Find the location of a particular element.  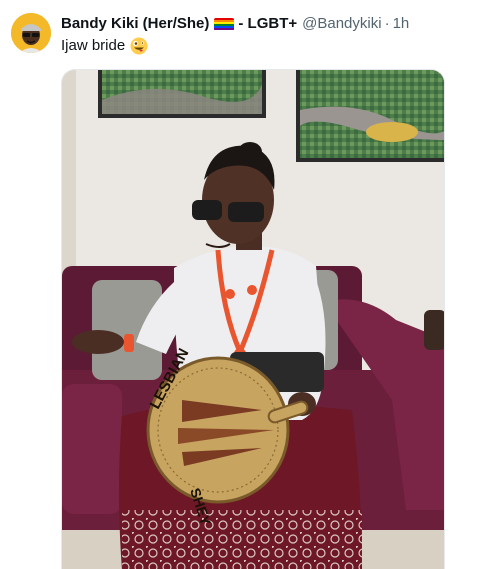

rainbow-flag-icon is located at coordinates (224, 24).